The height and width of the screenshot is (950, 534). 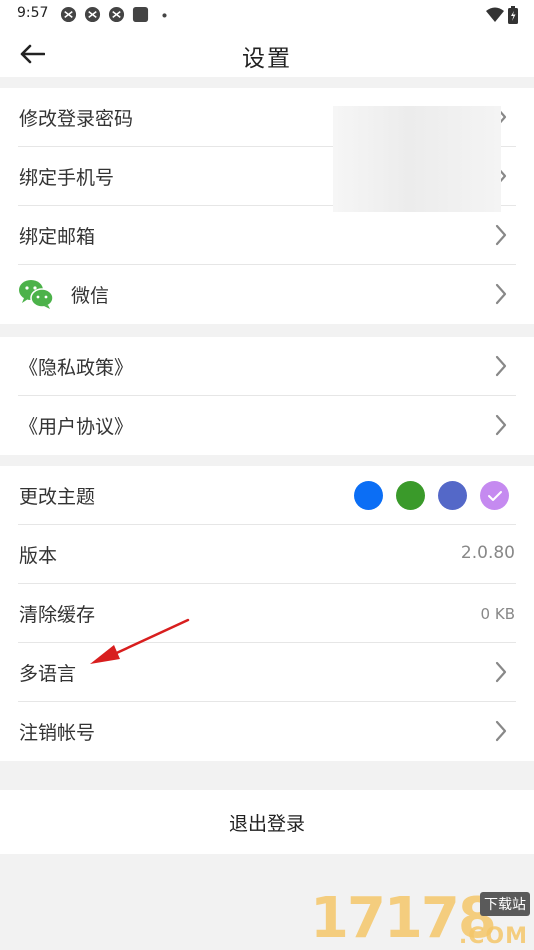 What do you see at coordinates (76, 368) in the screenshot?
I see `privacy-policy-label: 《隐私政策》` at bounding box center [76, 368].